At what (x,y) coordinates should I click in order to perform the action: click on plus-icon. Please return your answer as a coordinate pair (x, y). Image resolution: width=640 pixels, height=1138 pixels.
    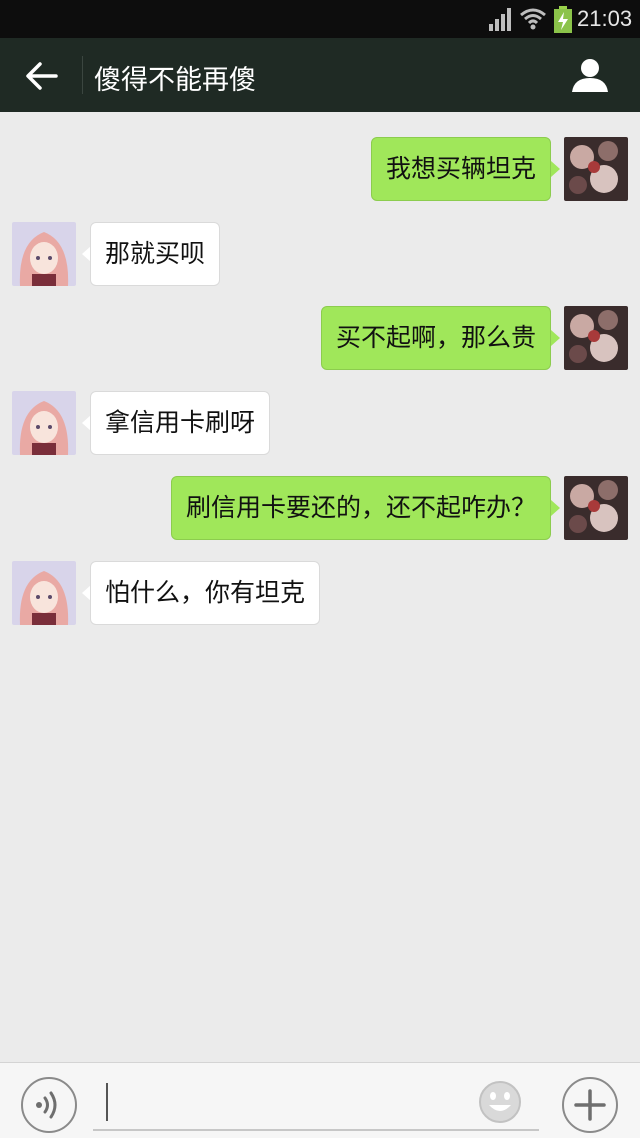
    Looking at the image, I should click on (590, 1105).